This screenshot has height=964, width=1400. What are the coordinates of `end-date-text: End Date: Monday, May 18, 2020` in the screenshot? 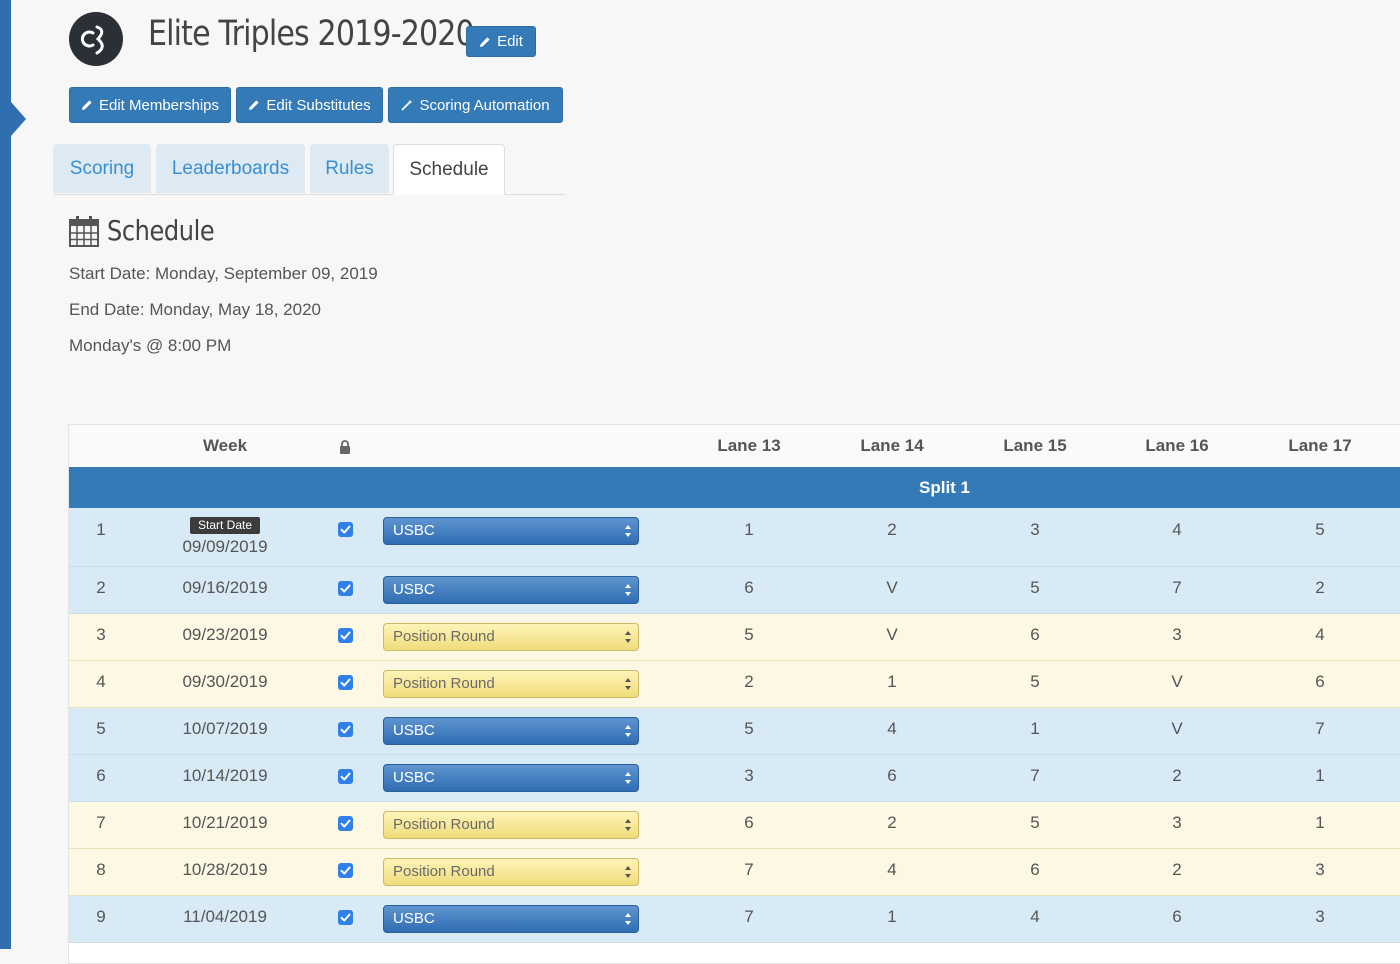 It's located at (195, 309).